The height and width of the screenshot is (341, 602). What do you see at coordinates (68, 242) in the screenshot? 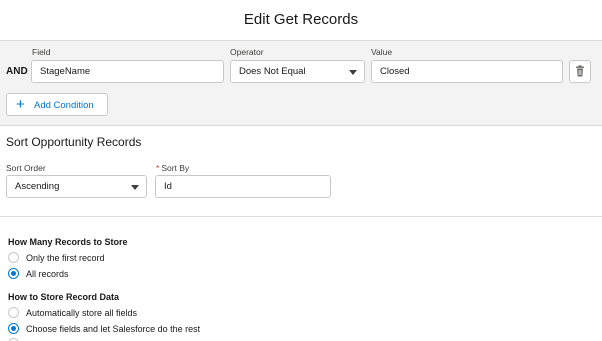
I see `how-many-records-title: How Many Records to Store` at bounding box center [68, 242].